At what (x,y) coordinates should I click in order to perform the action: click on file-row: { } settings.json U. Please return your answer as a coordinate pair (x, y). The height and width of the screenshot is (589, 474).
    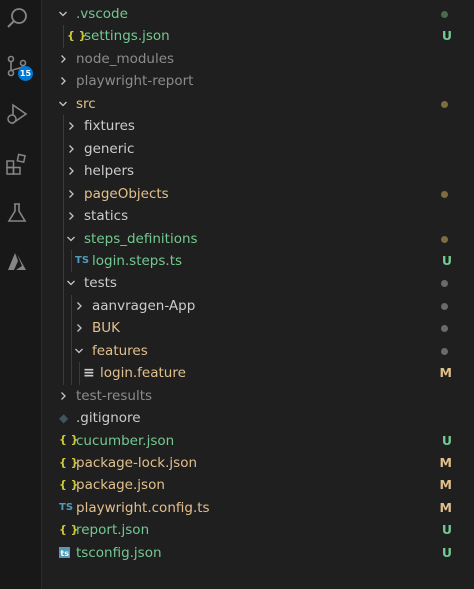
    Looking at the image, I should click on (258, 36).